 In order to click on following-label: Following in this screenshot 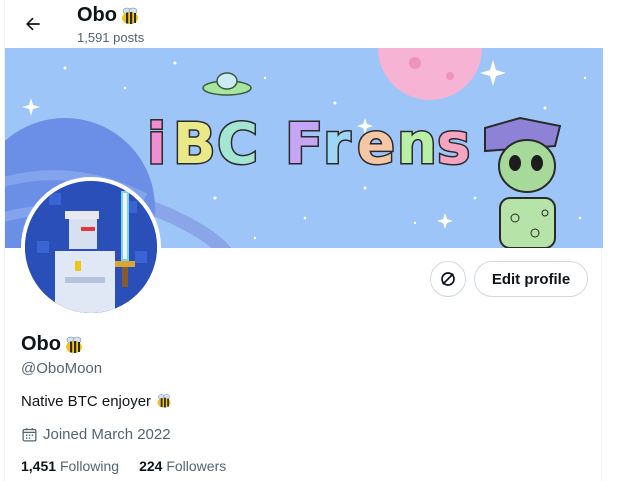, I will do `click(89, 466)`.